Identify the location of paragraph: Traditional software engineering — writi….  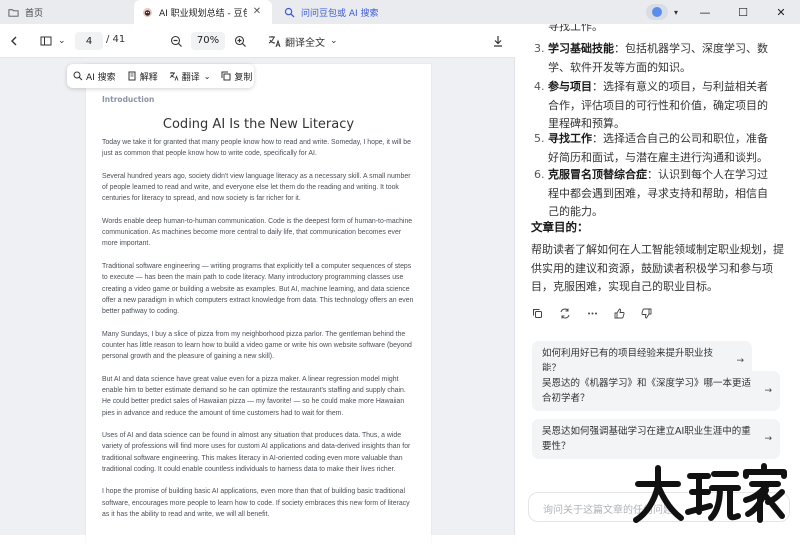
(258, 289).